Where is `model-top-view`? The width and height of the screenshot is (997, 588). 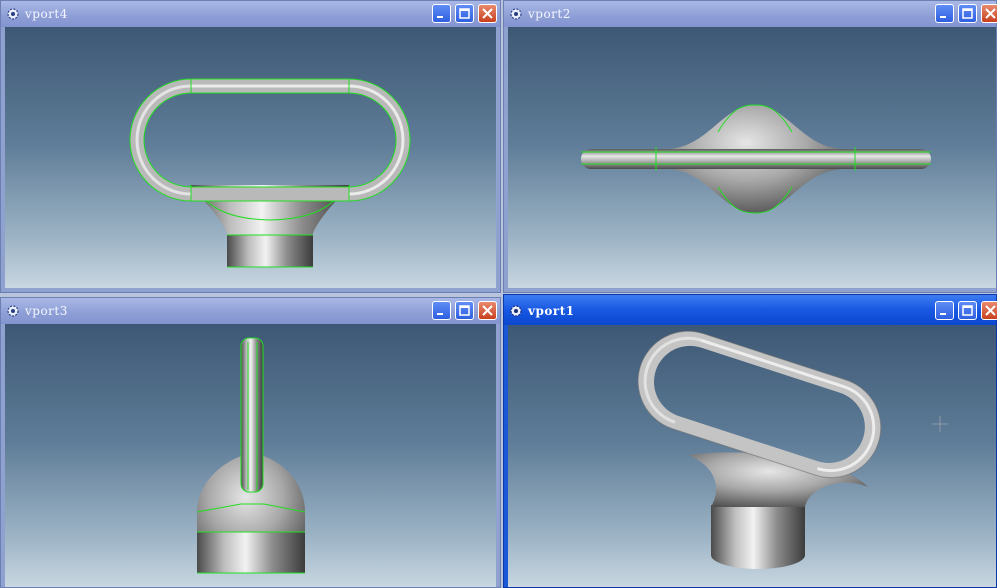 model-top-view is located at coordinates (270, 173).